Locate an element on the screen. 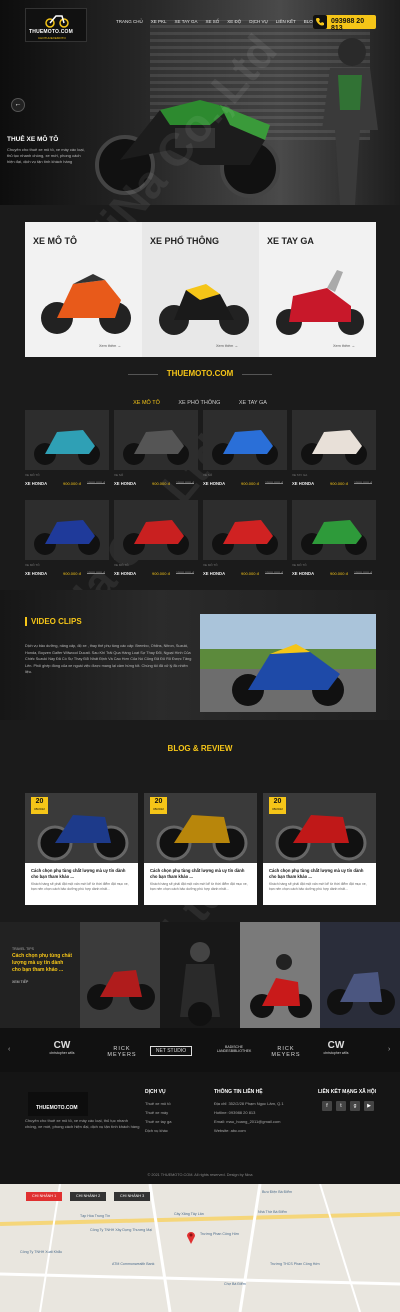 Image resolution: width=400 pixels, height=1312 pixels. youtube-icon: ▶ is located at coordinates (369, 1106).